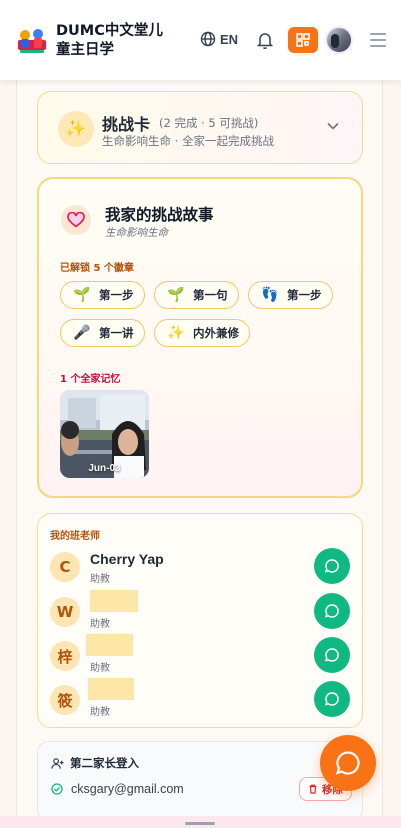  I want to click on challenge-subtitle: 生命影响生命 · 全家一起完成挑战, so click(188, 141).